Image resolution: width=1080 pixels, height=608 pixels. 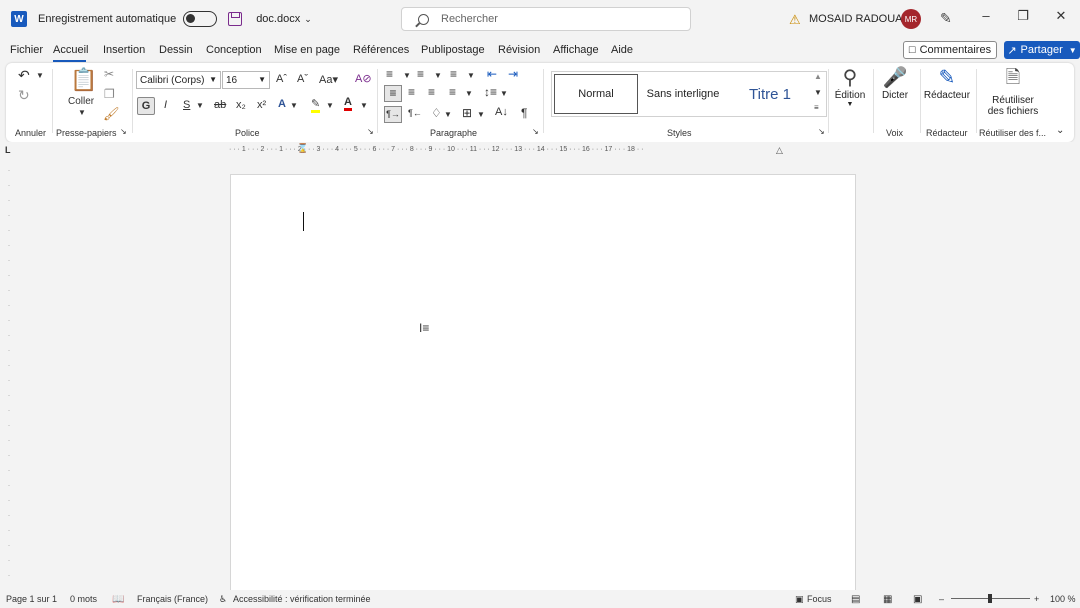 What do you see at coordinates (109, 94) in the screenshot?
I see `copy-icon: ❐` at bounding box center [109, 94].